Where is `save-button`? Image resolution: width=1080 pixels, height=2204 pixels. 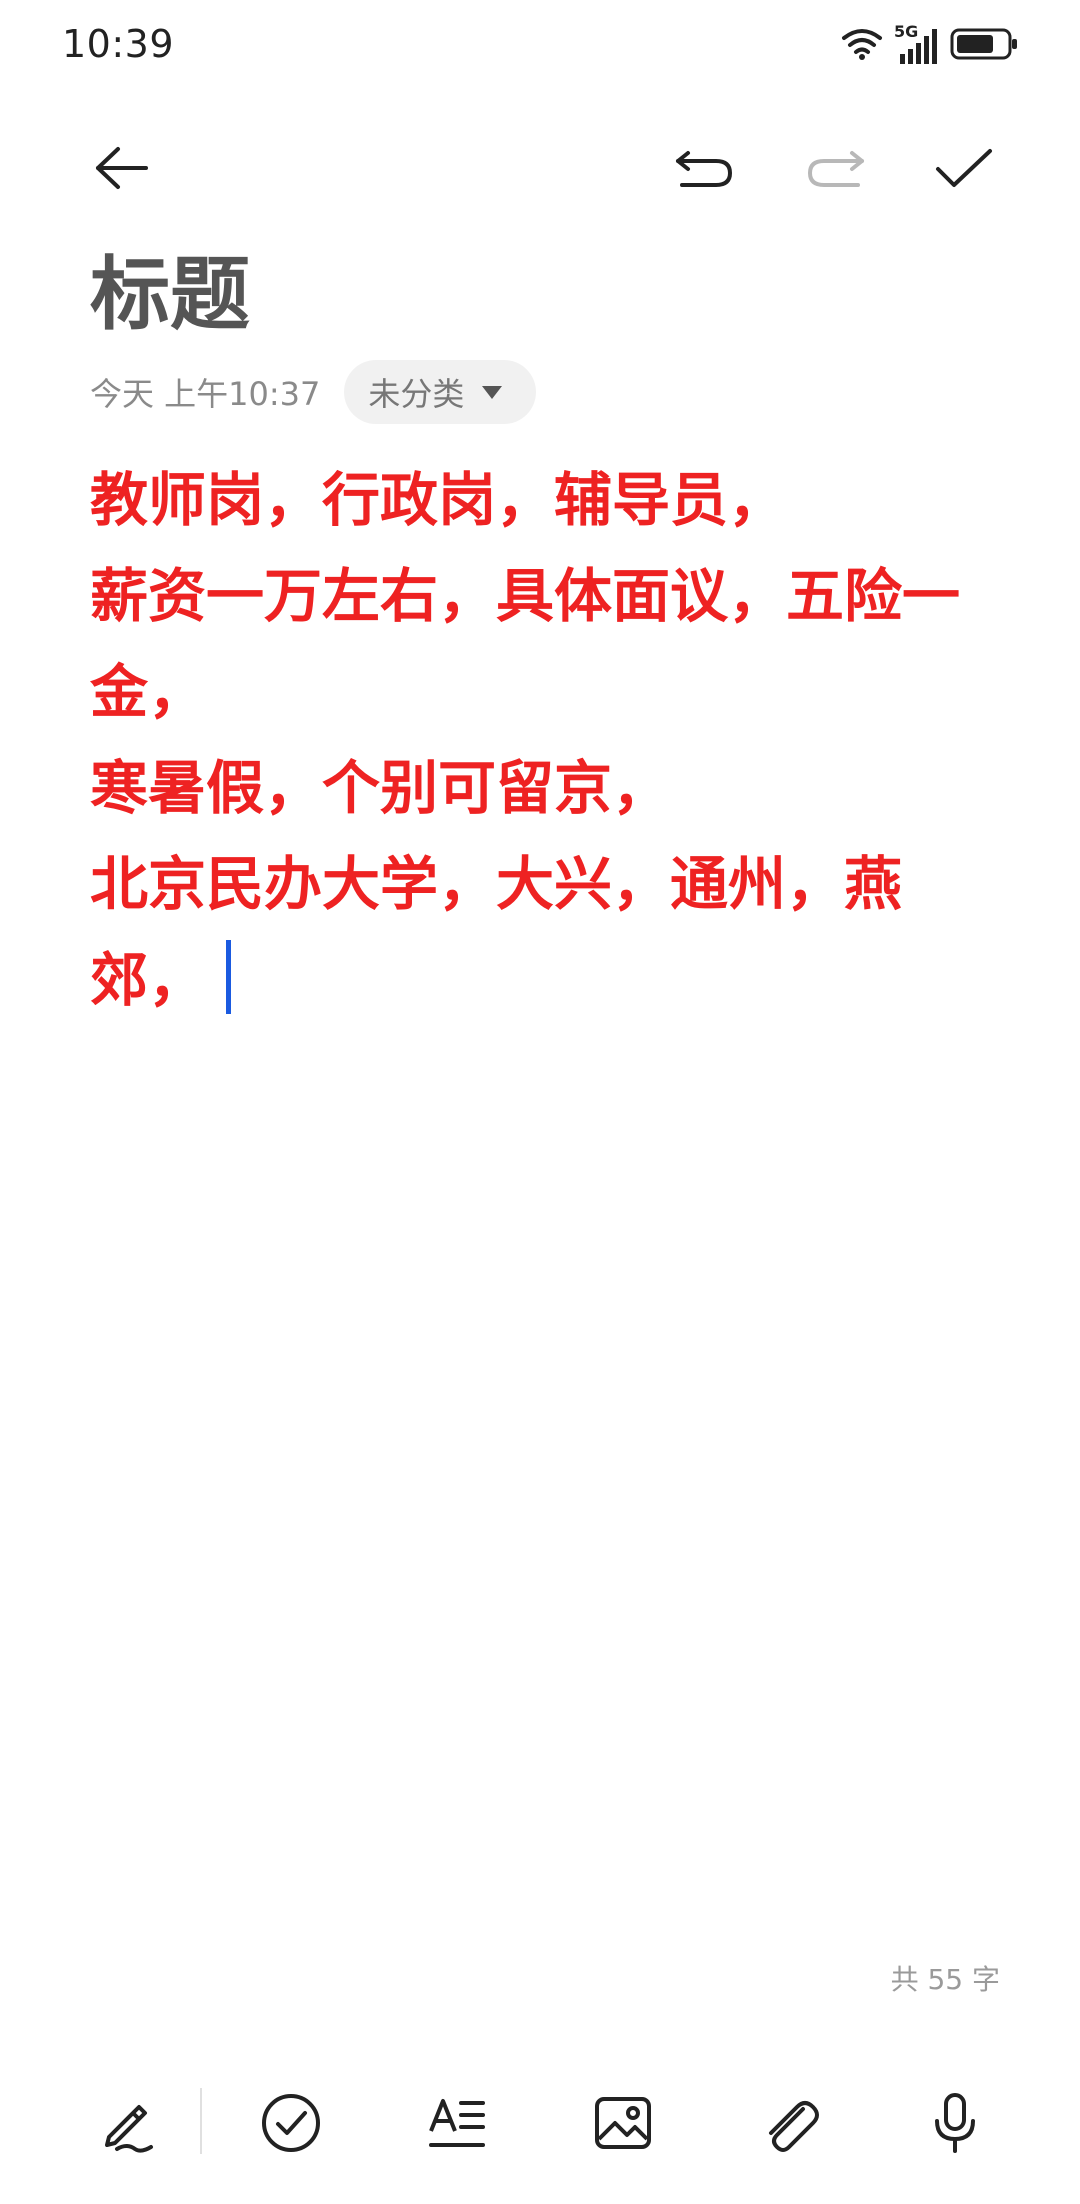
save-button is located at coordinates (964, 170).